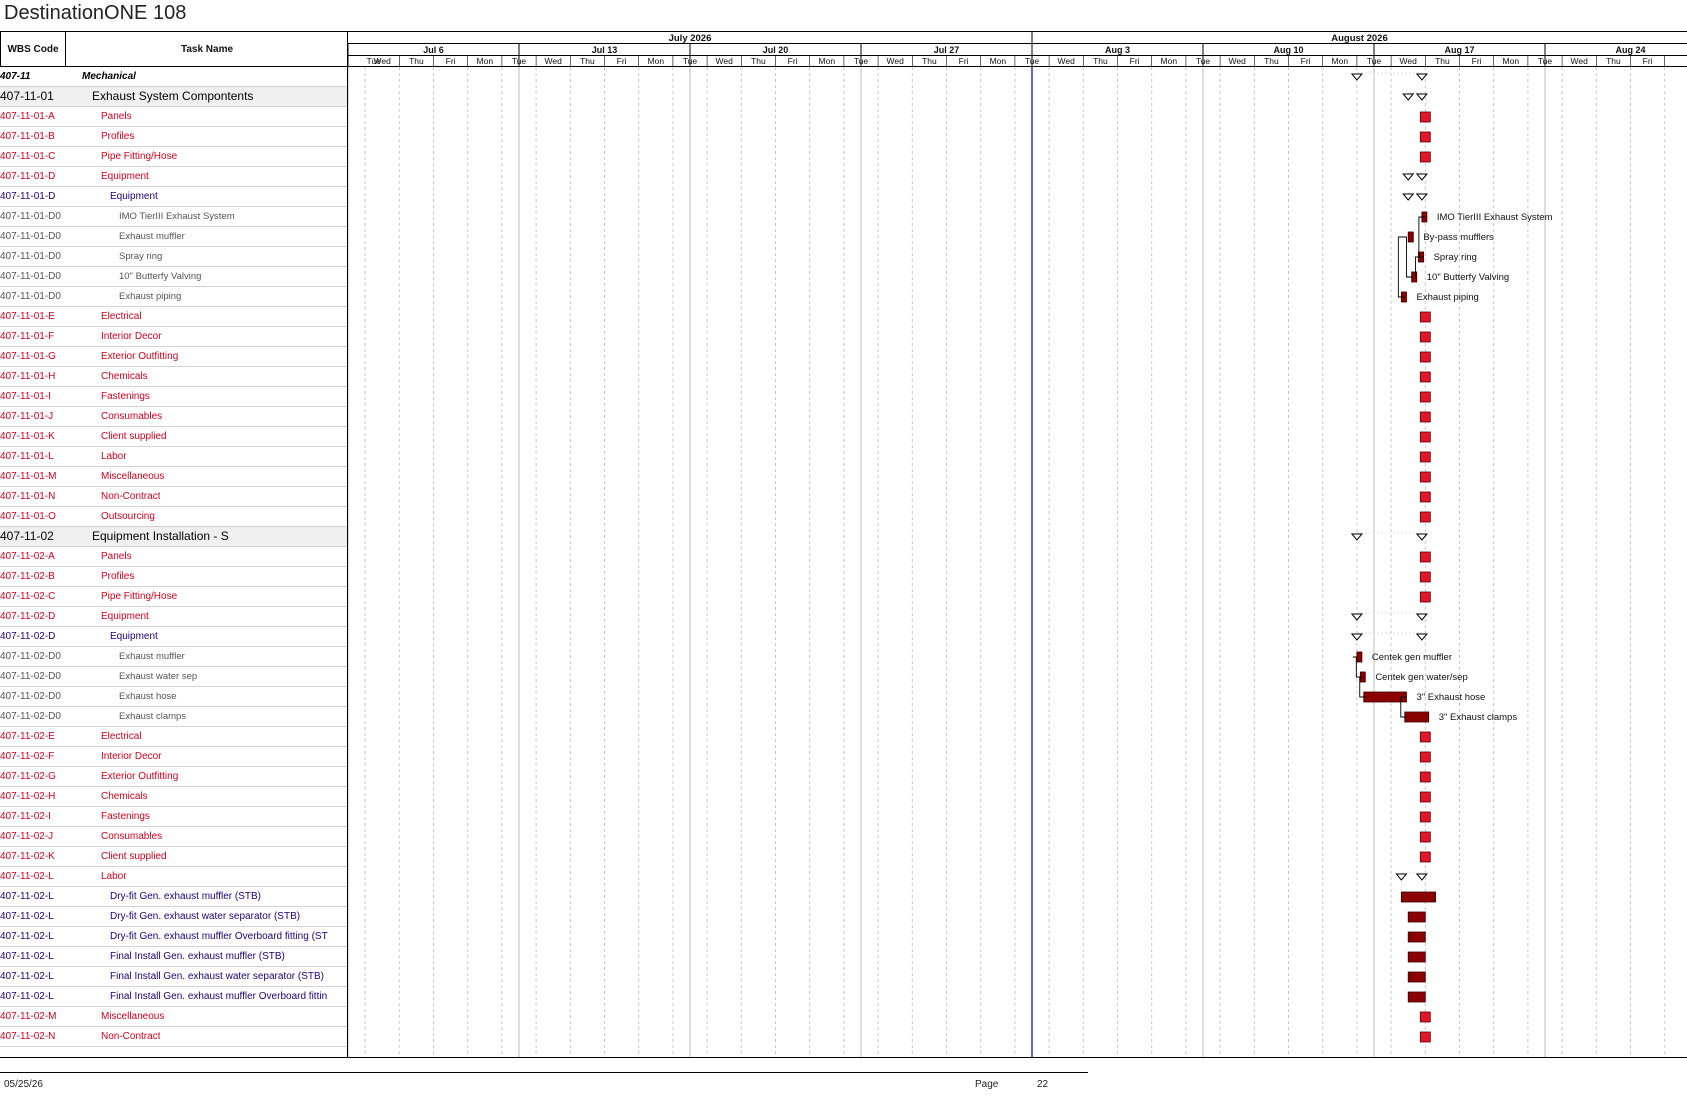 The height and width of the screenshot is (1097, 1687). I want to click on table-row: 407-11-02-E Electrical, so click(174, 737).